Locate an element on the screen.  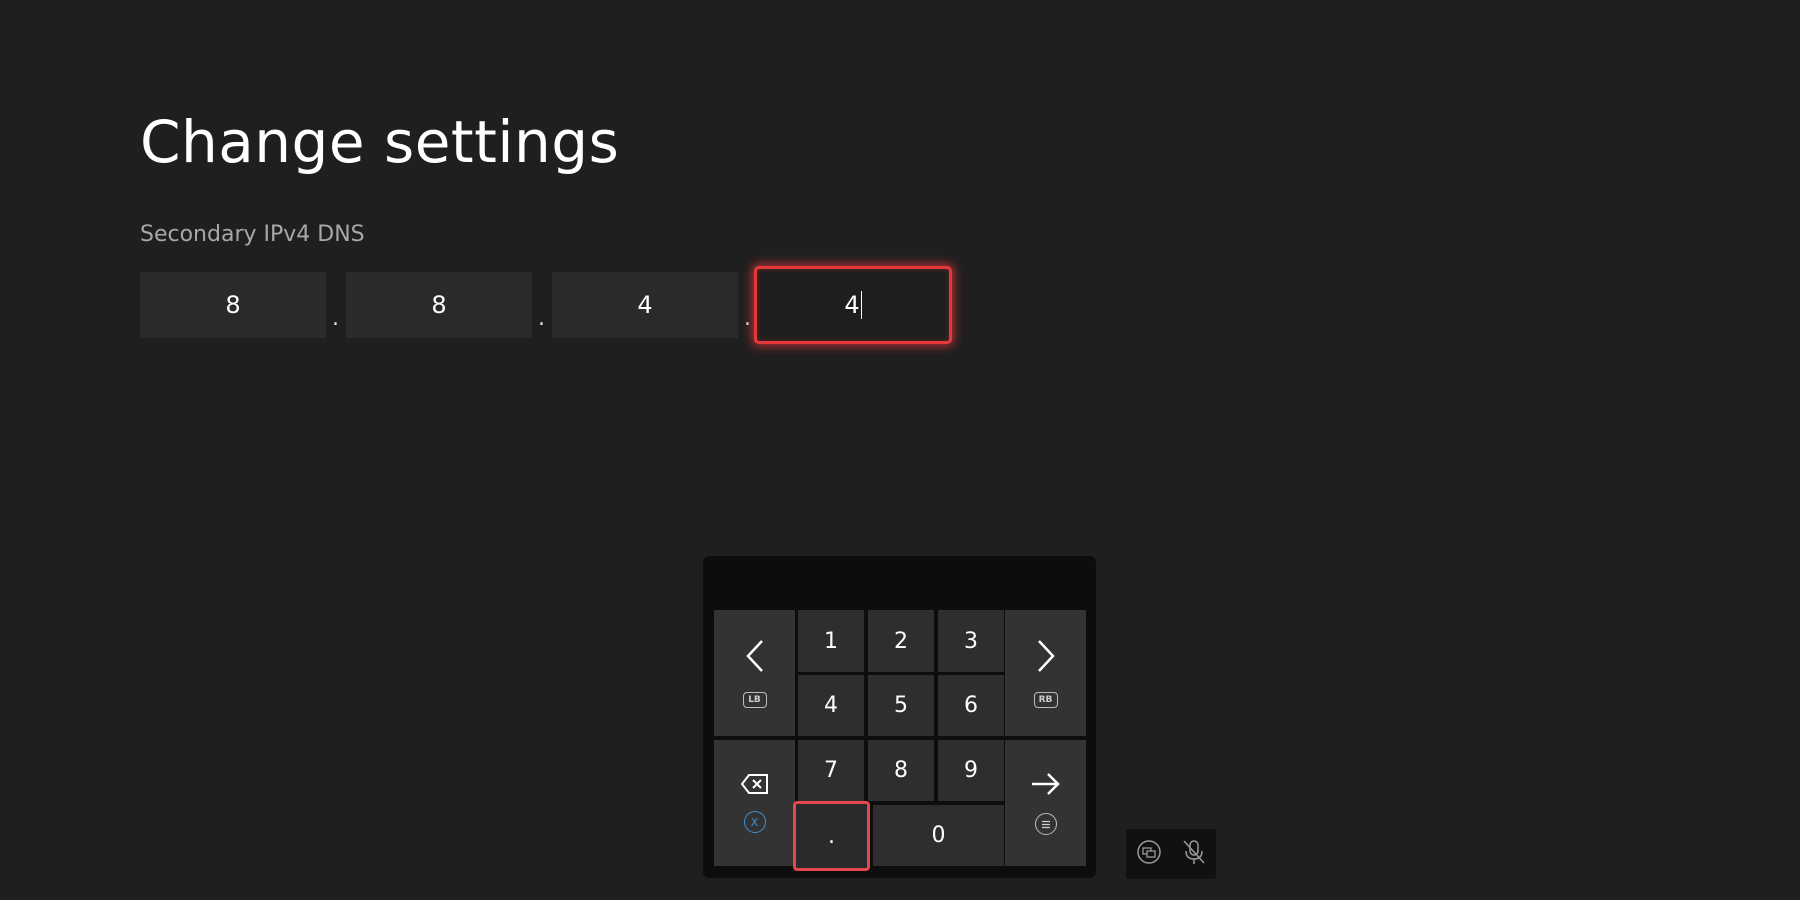
view-button-icon is located at coordinates (1149, 854).